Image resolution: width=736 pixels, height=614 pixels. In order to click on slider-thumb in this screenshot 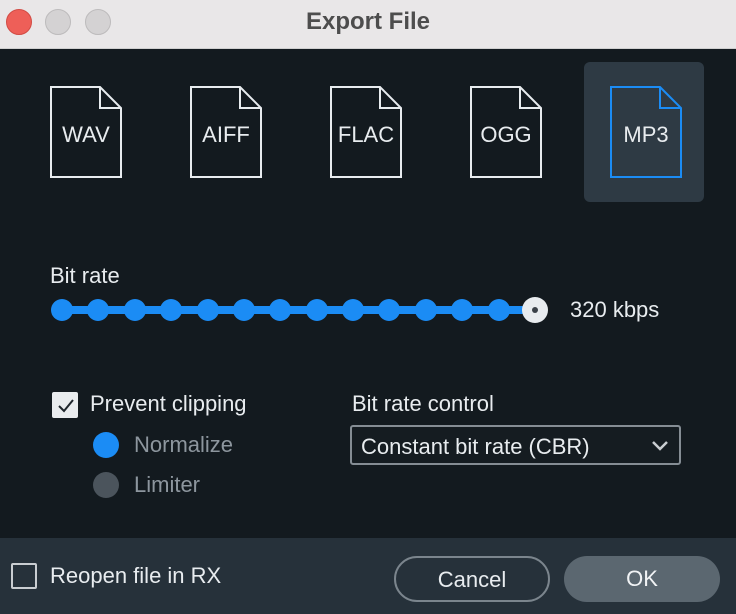, I will do `click(535, 310)`.